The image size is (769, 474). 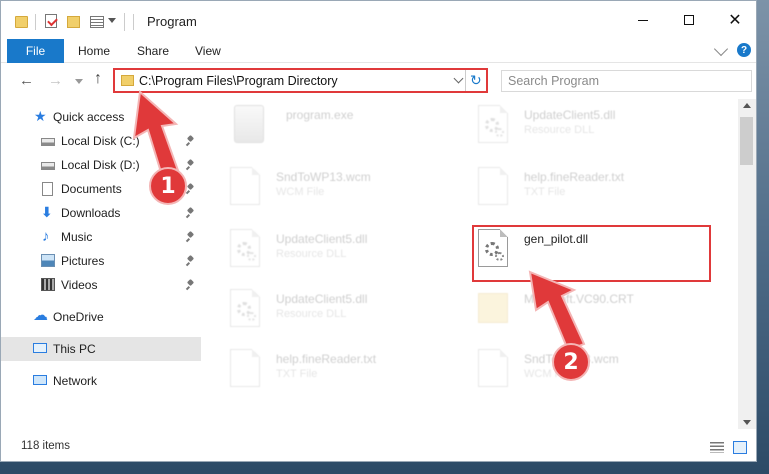 What do you see at coordinates (101, 285) in the screenshot?
I see `sidebar-item-videos: Videos` at bounding box center [101, 285].